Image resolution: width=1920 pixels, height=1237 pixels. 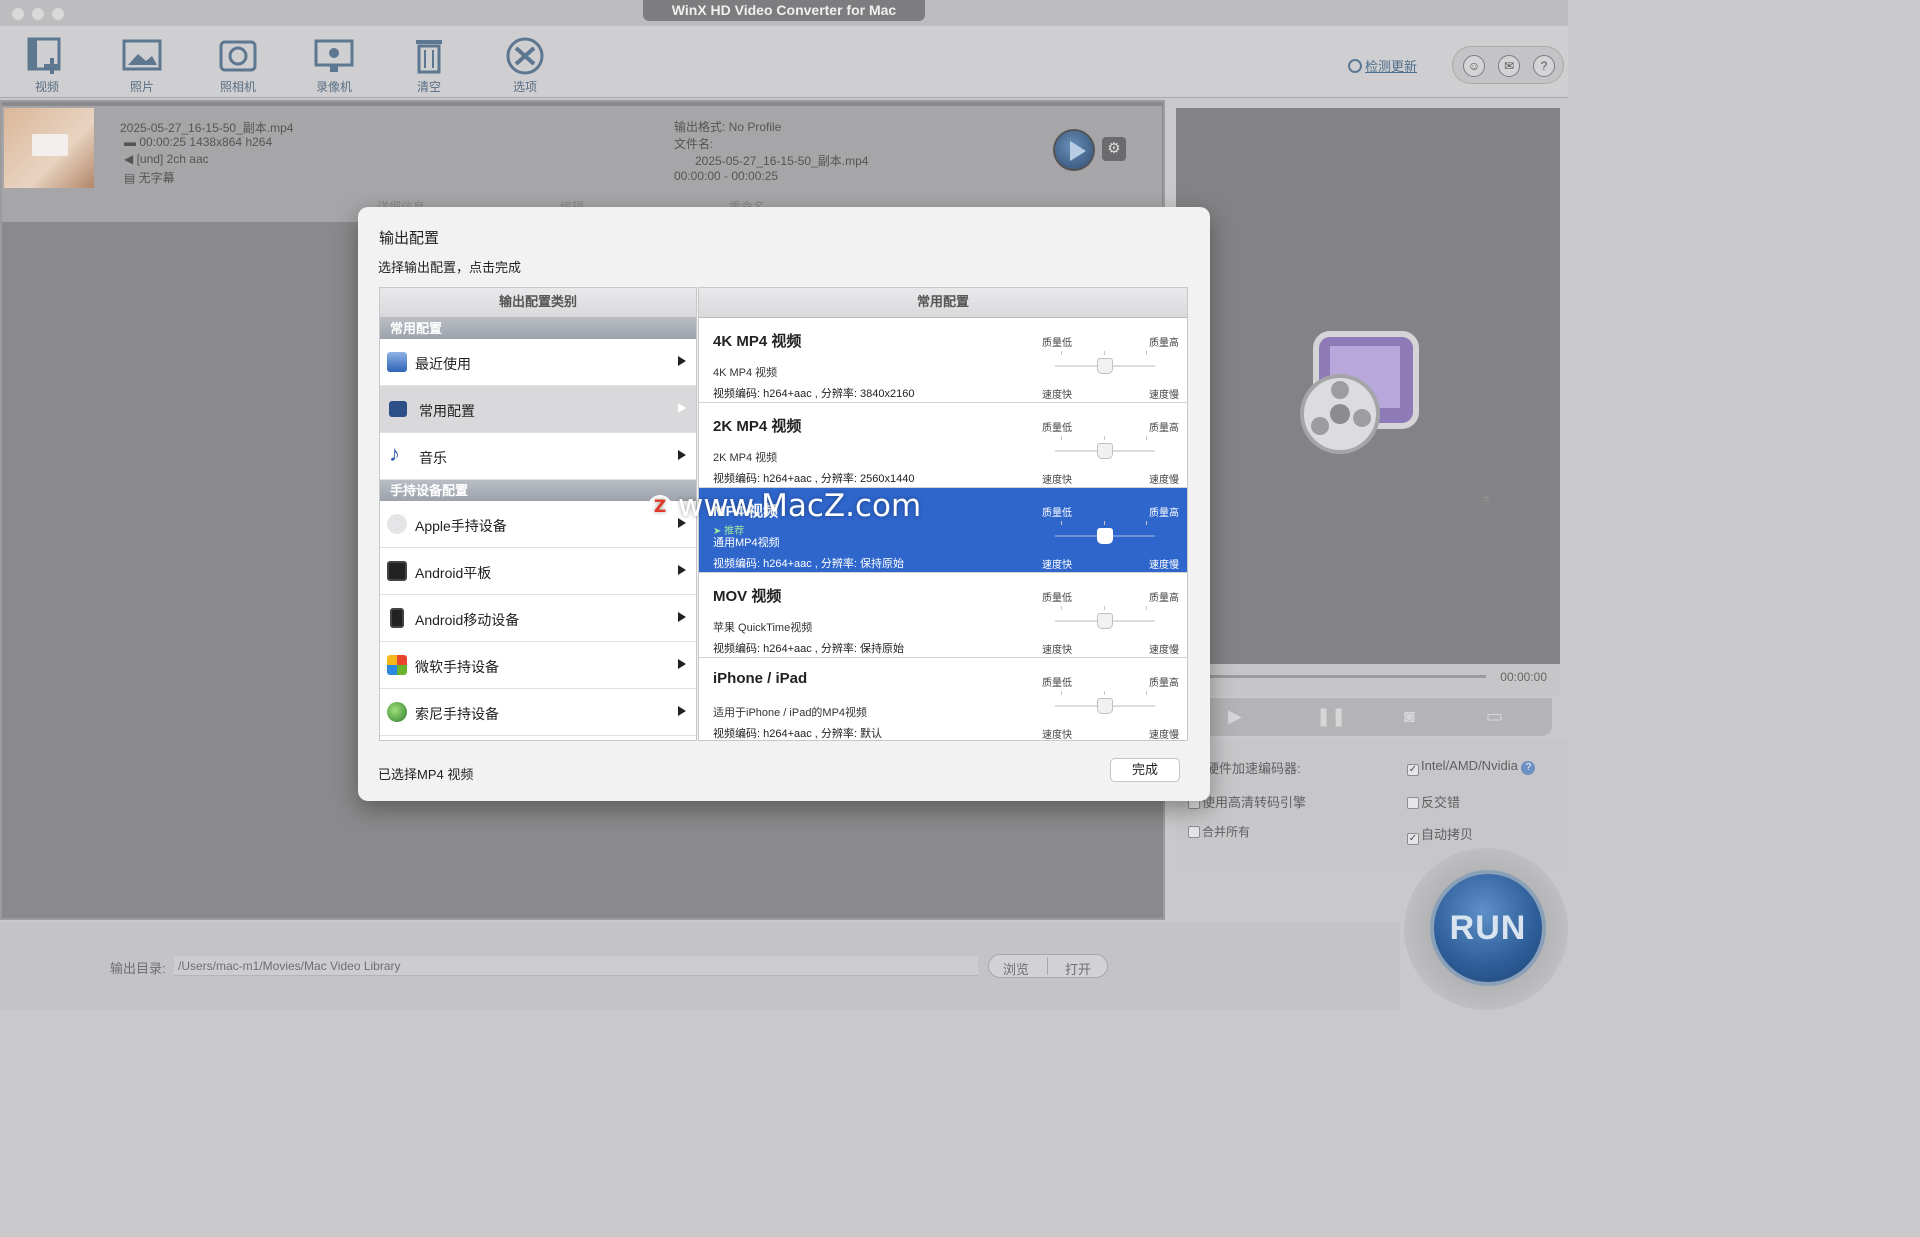 What do you see at coordinates (800, 506) in the screenshot?
I see `watermark-text: www.MacZ.com` at bounding box center [800, 506].